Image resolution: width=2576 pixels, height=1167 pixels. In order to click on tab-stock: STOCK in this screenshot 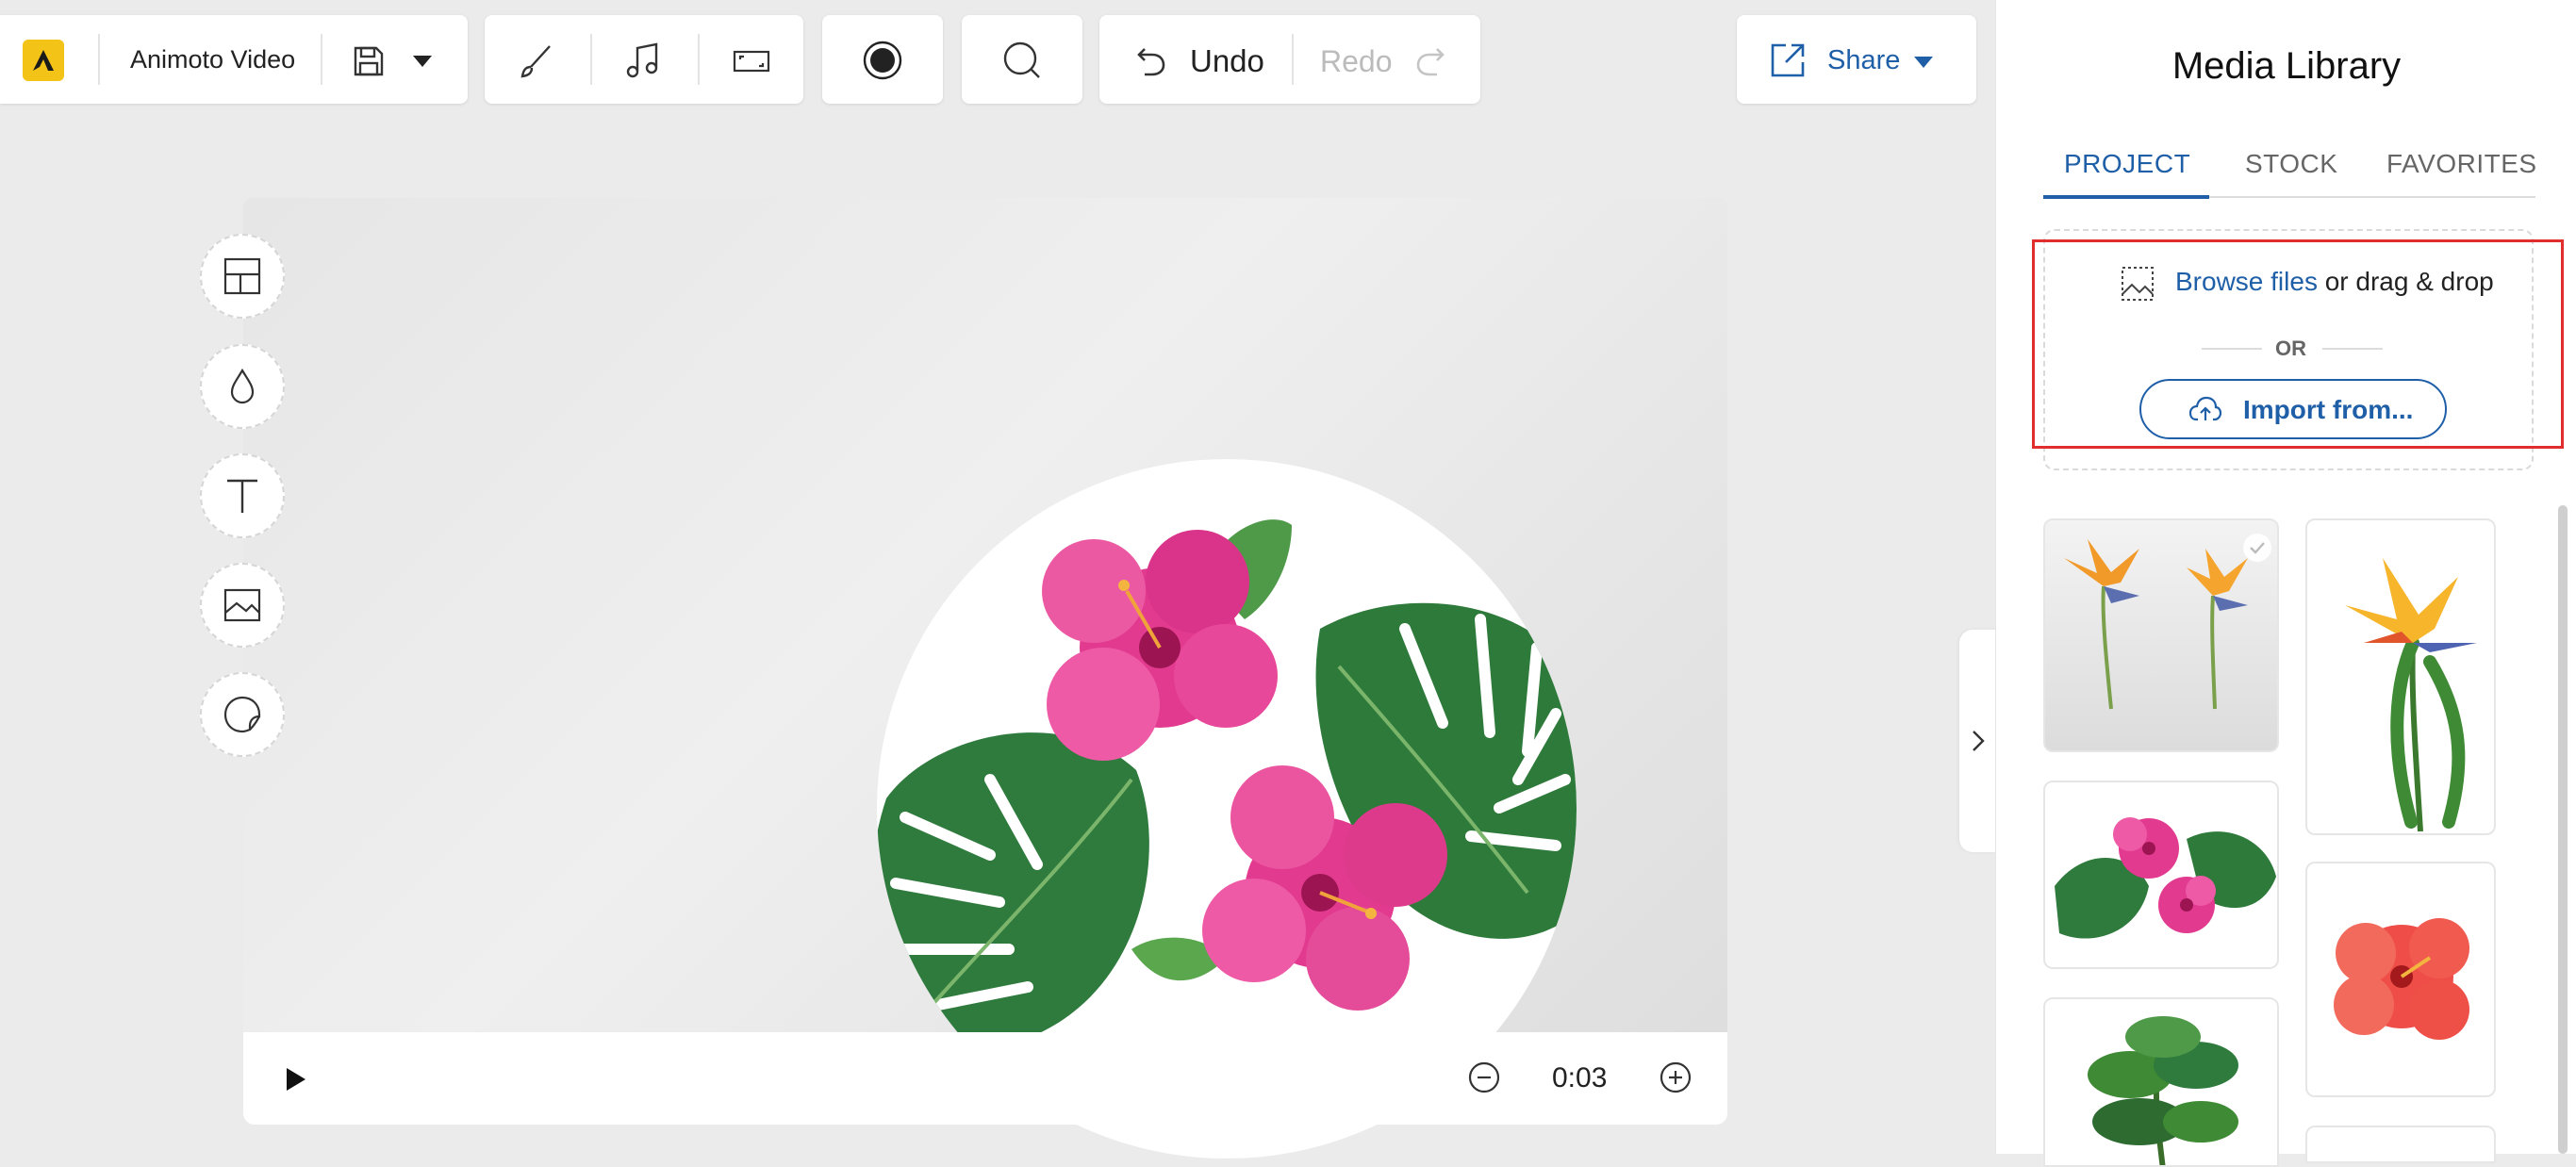, I will do `click(2291, 164)`.